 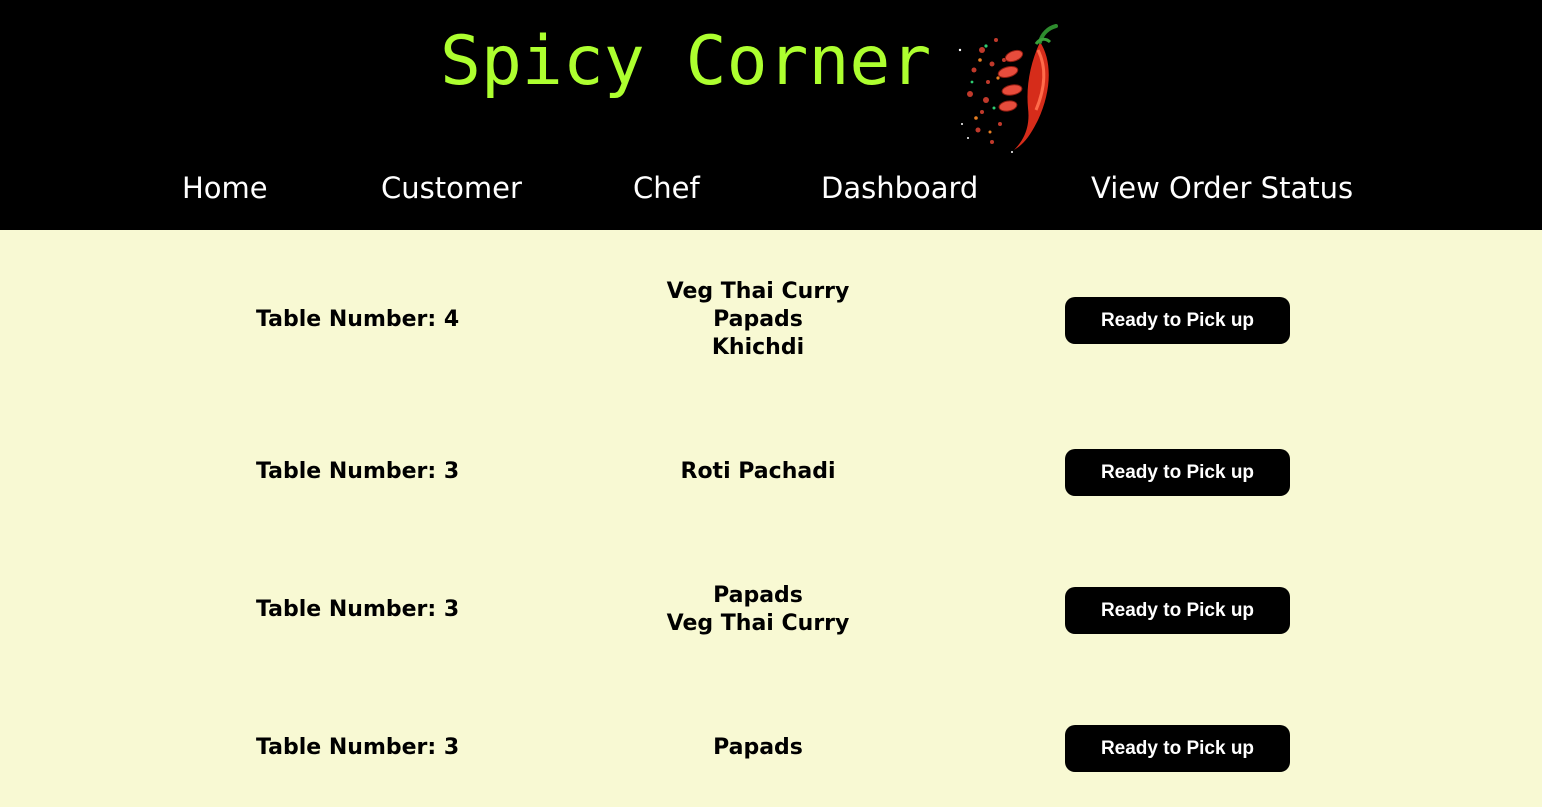 I want to click on nav-customer: Customer, so click(x=451, y=188).